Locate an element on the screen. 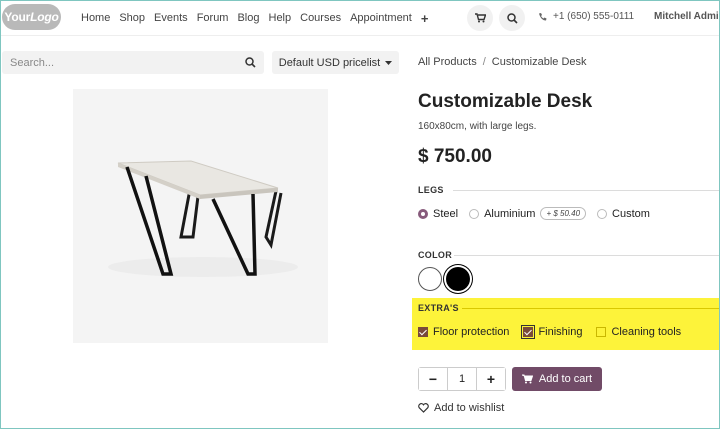 This screenshot has height=429, width=720. breadcrumb: All Products / Customizable Desk is located at coordinates (502, 62).